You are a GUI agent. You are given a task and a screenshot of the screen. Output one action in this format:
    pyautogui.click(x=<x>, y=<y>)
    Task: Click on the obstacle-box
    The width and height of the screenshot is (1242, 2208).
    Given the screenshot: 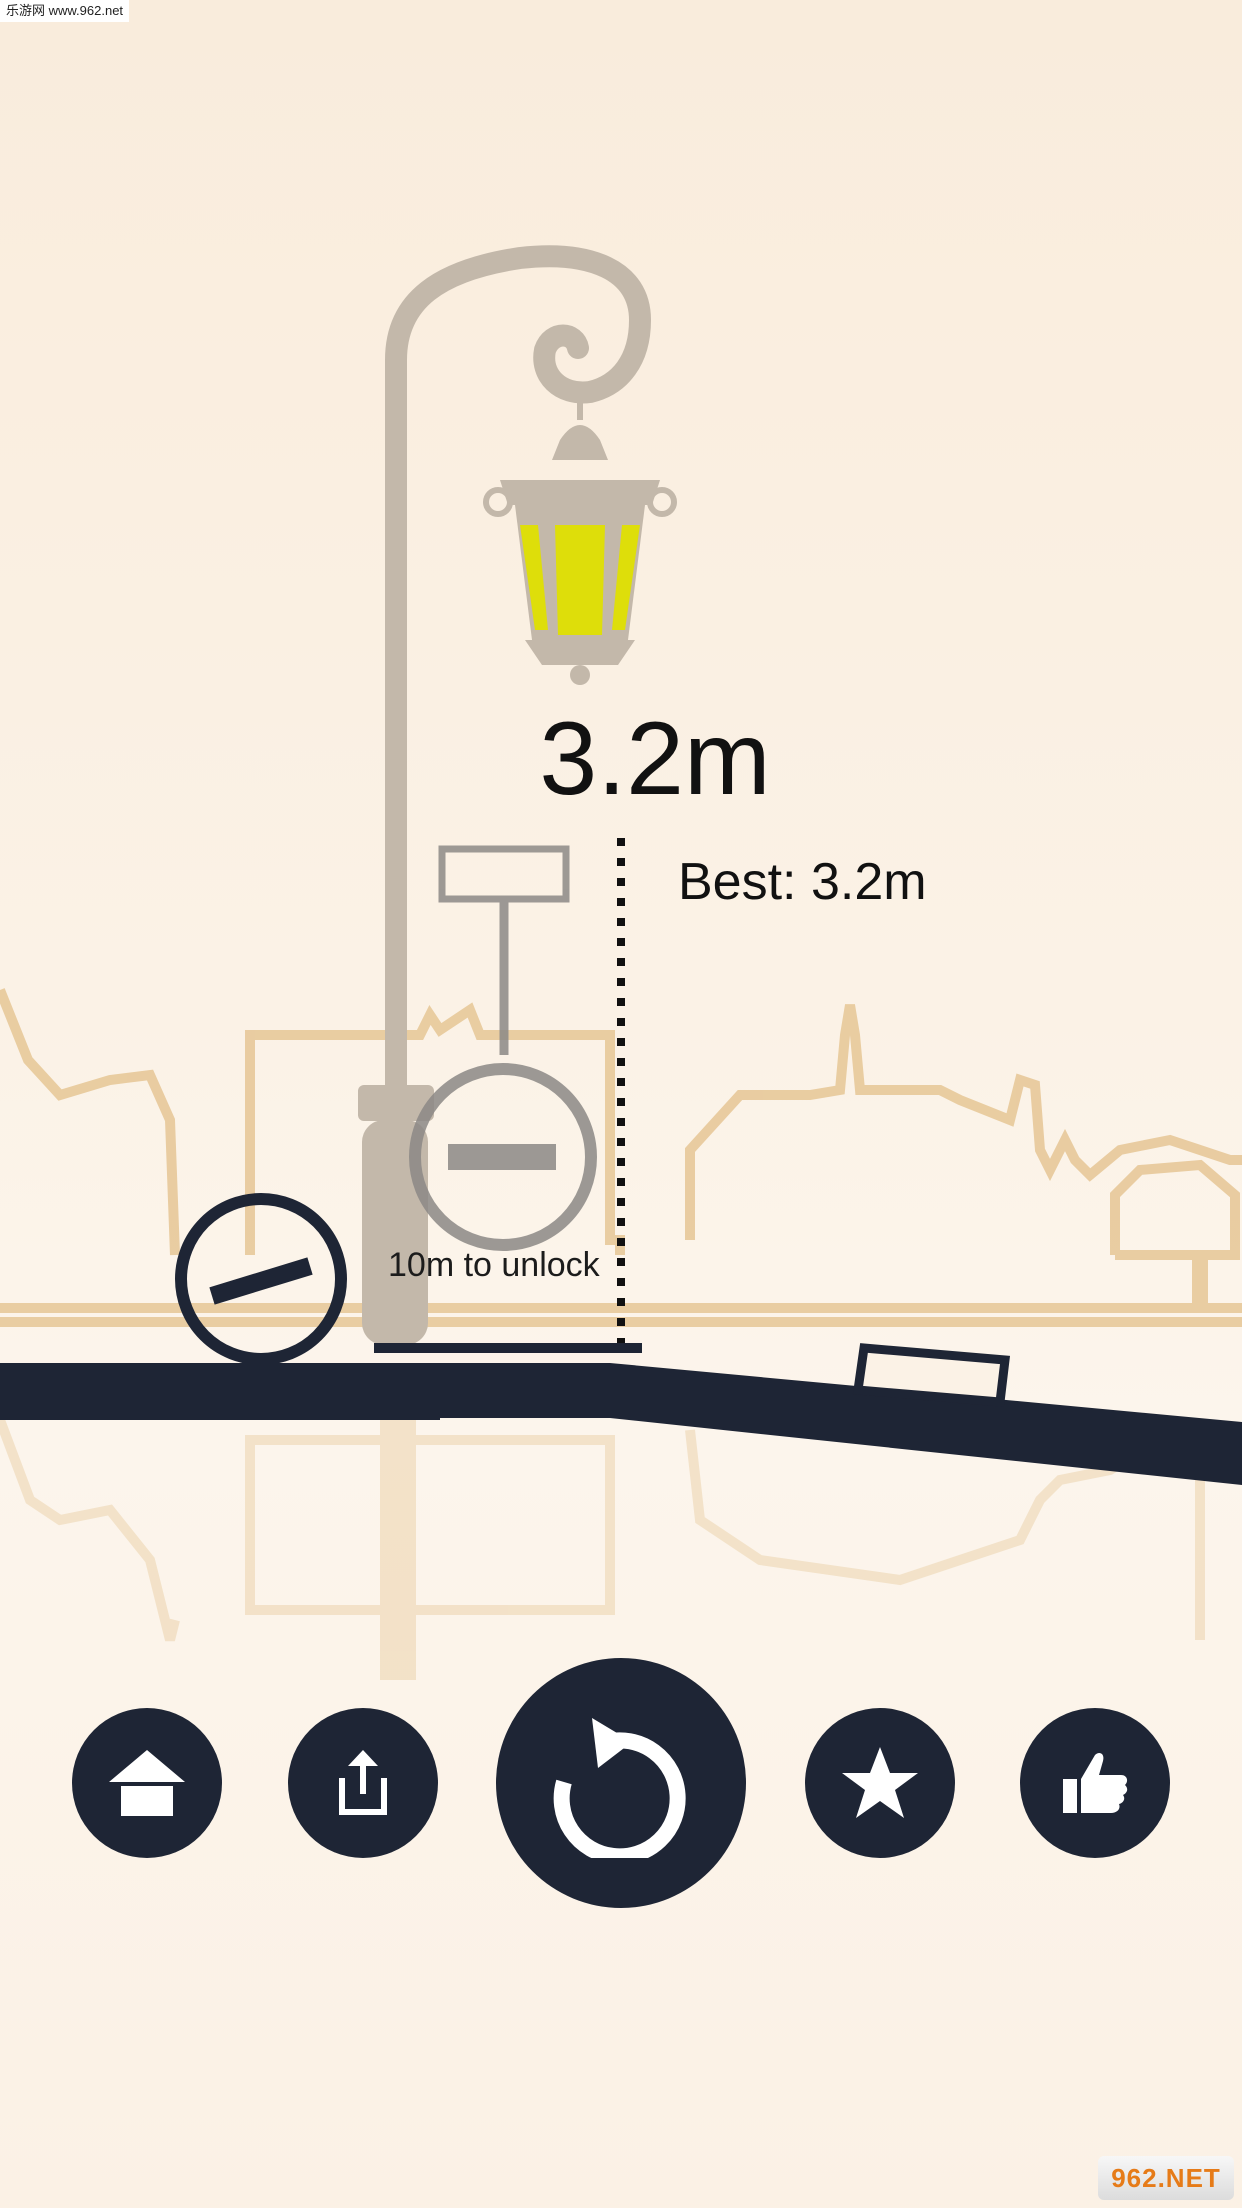 What is the action you would take?
    pyautogui.click(x=931, y=1375)
    